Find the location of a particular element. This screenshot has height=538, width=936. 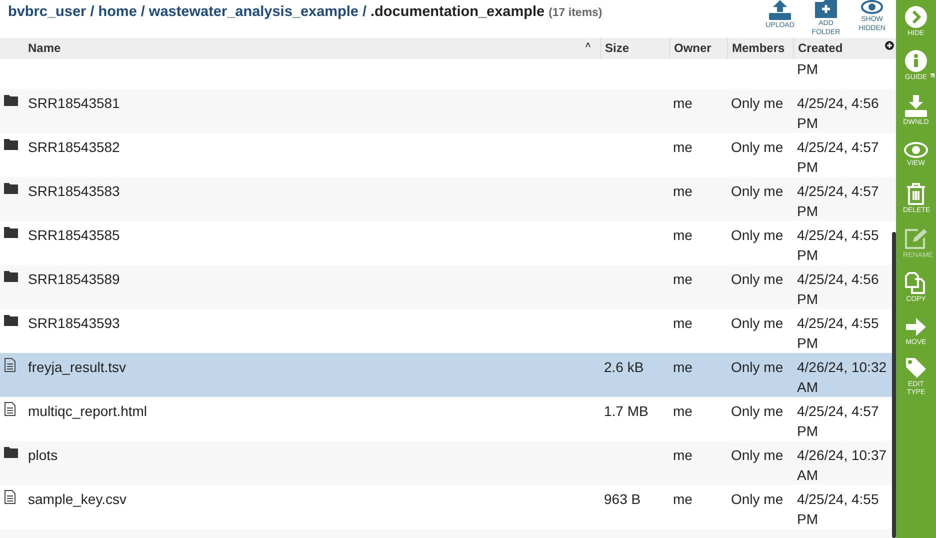

file-name: freyja_result.tsv is located at coordinates (77, 367).